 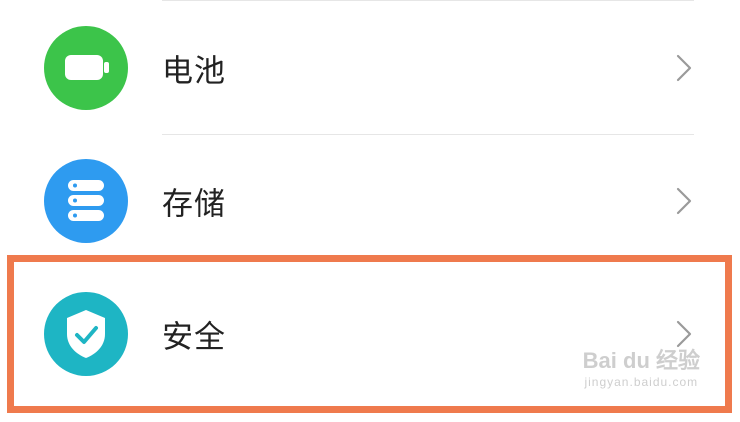 I want to click on watermark-sub: jingyan.baidu.com, so click(x=641, y=382).